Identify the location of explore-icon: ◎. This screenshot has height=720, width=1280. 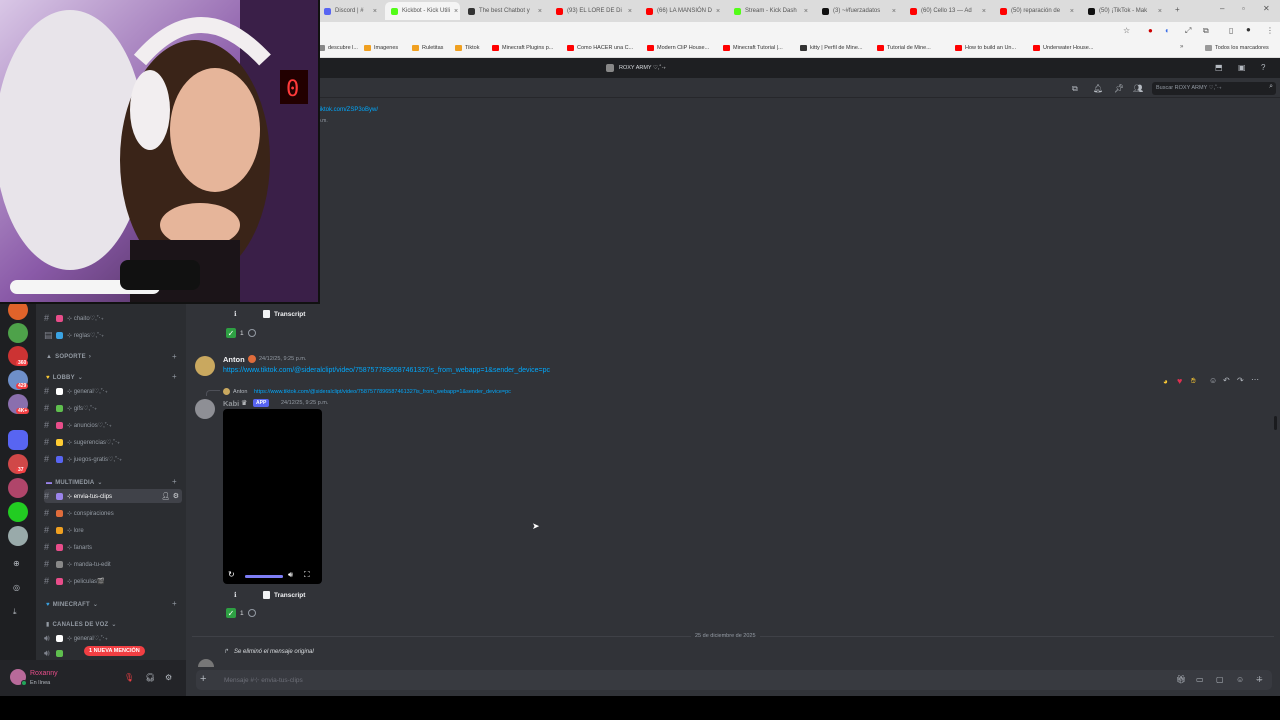
(16, 587).